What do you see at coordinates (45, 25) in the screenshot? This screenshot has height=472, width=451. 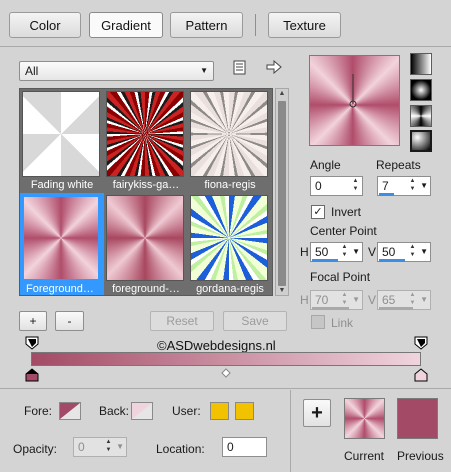 I see `tab-color: Color` at bounding box center [45, 25].